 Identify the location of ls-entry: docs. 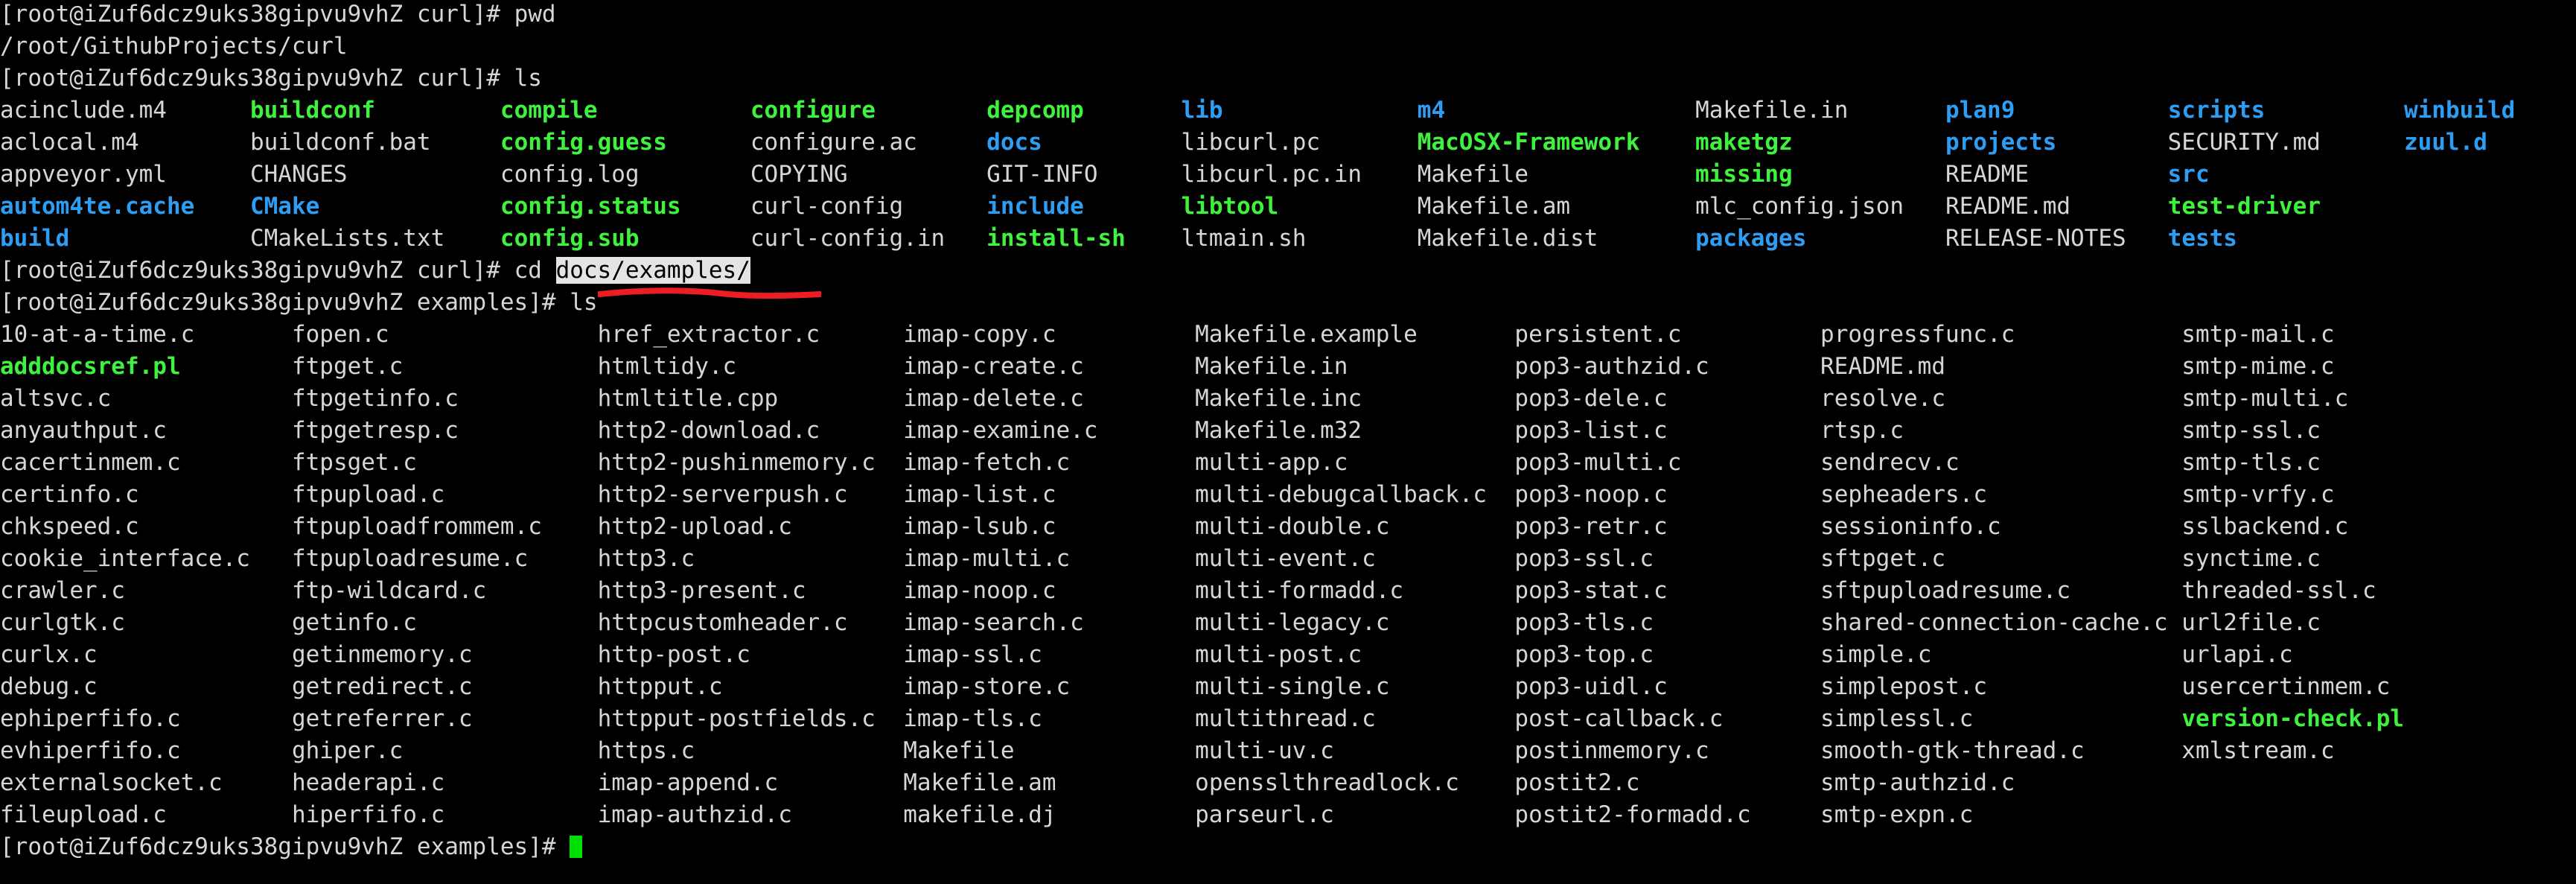
(1014, 142).